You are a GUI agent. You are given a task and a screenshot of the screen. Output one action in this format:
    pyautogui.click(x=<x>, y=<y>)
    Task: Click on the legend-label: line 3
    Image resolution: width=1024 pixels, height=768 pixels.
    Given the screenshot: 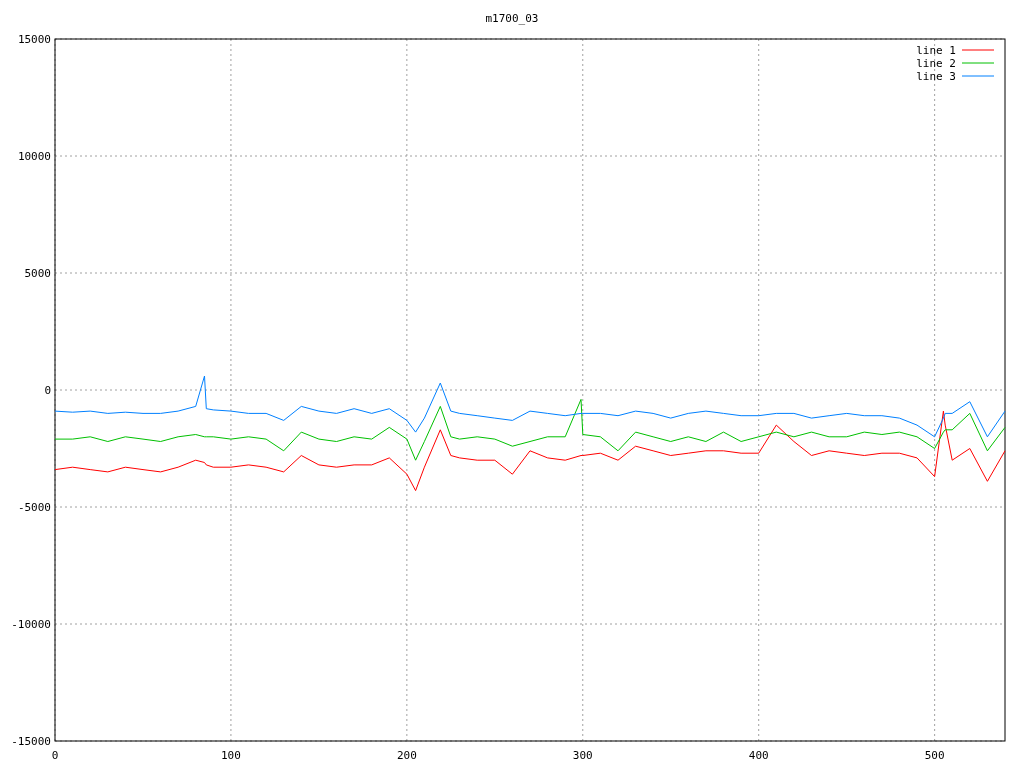 What is the action you would take?
    pyautogui.click(x=936, y=76)
    